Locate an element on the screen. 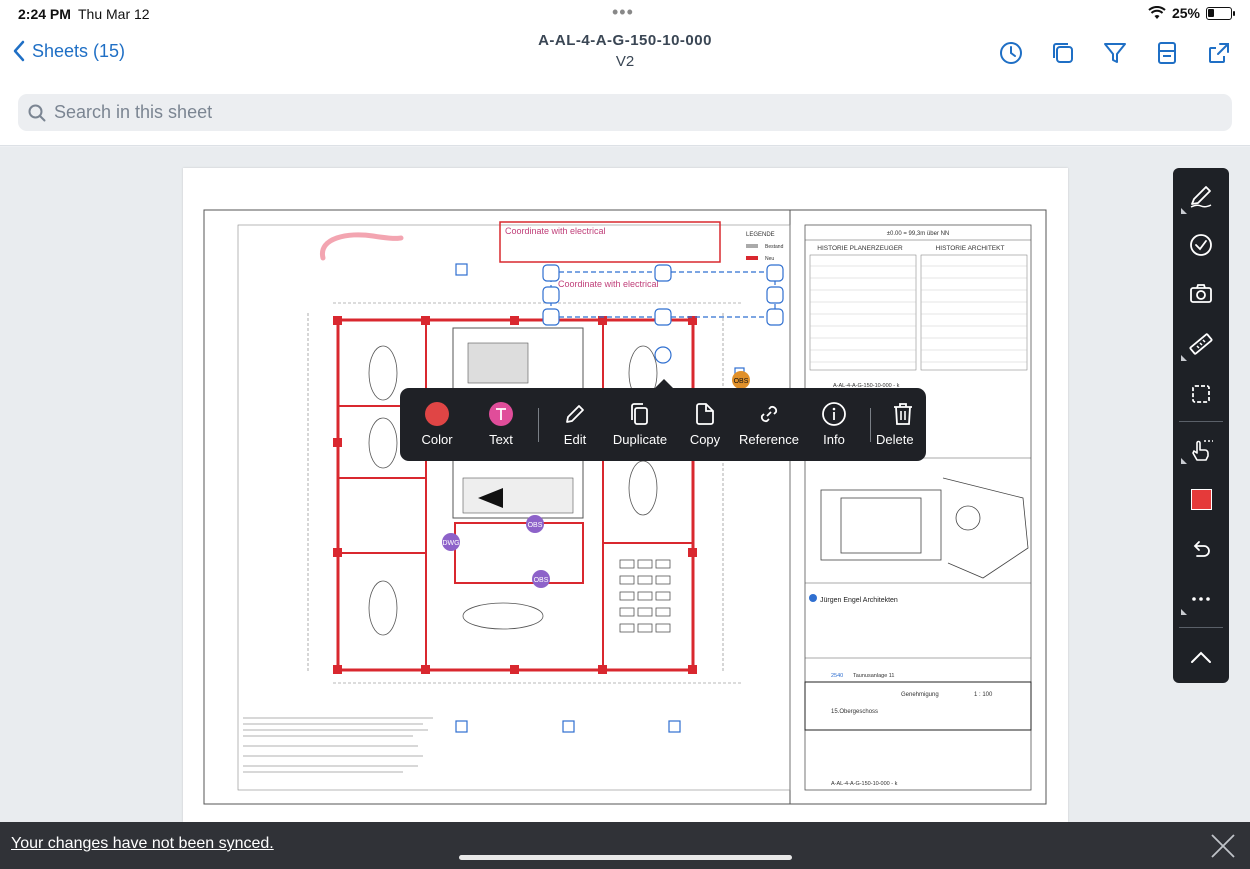  text-icon is located at coordinates (501, 414).